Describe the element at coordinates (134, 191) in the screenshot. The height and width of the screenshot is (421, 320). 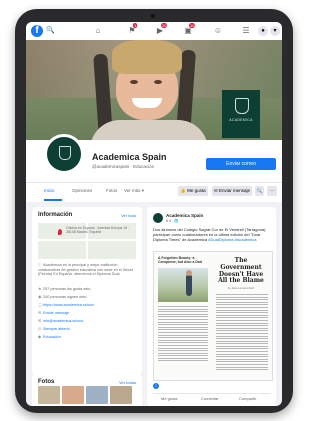
I see `tab-more: Ver más ▾` at that location.